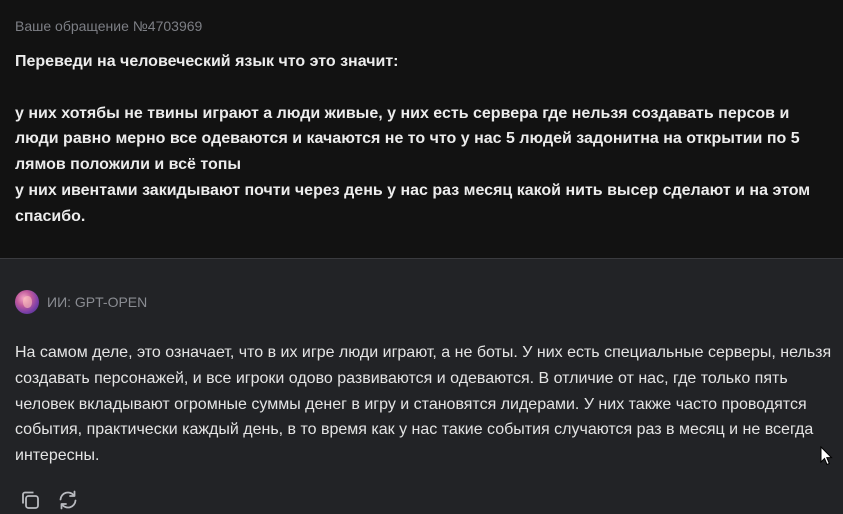  I want to click on copy-icon, so click(30, 500).